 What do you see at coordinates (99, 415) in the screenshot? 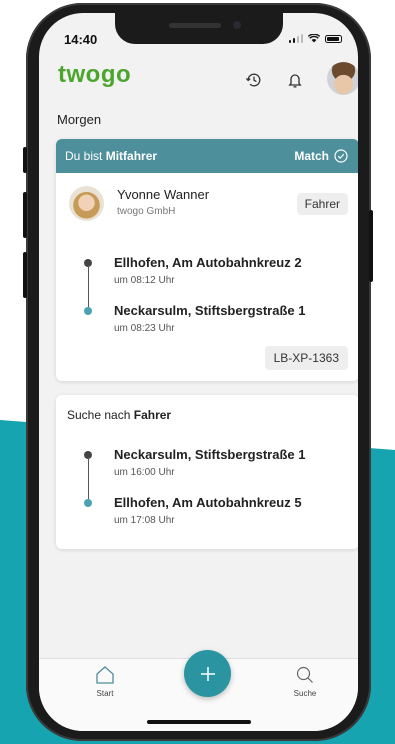
I see `search-prefix: Suche nach` at bounding box center [99, 415].